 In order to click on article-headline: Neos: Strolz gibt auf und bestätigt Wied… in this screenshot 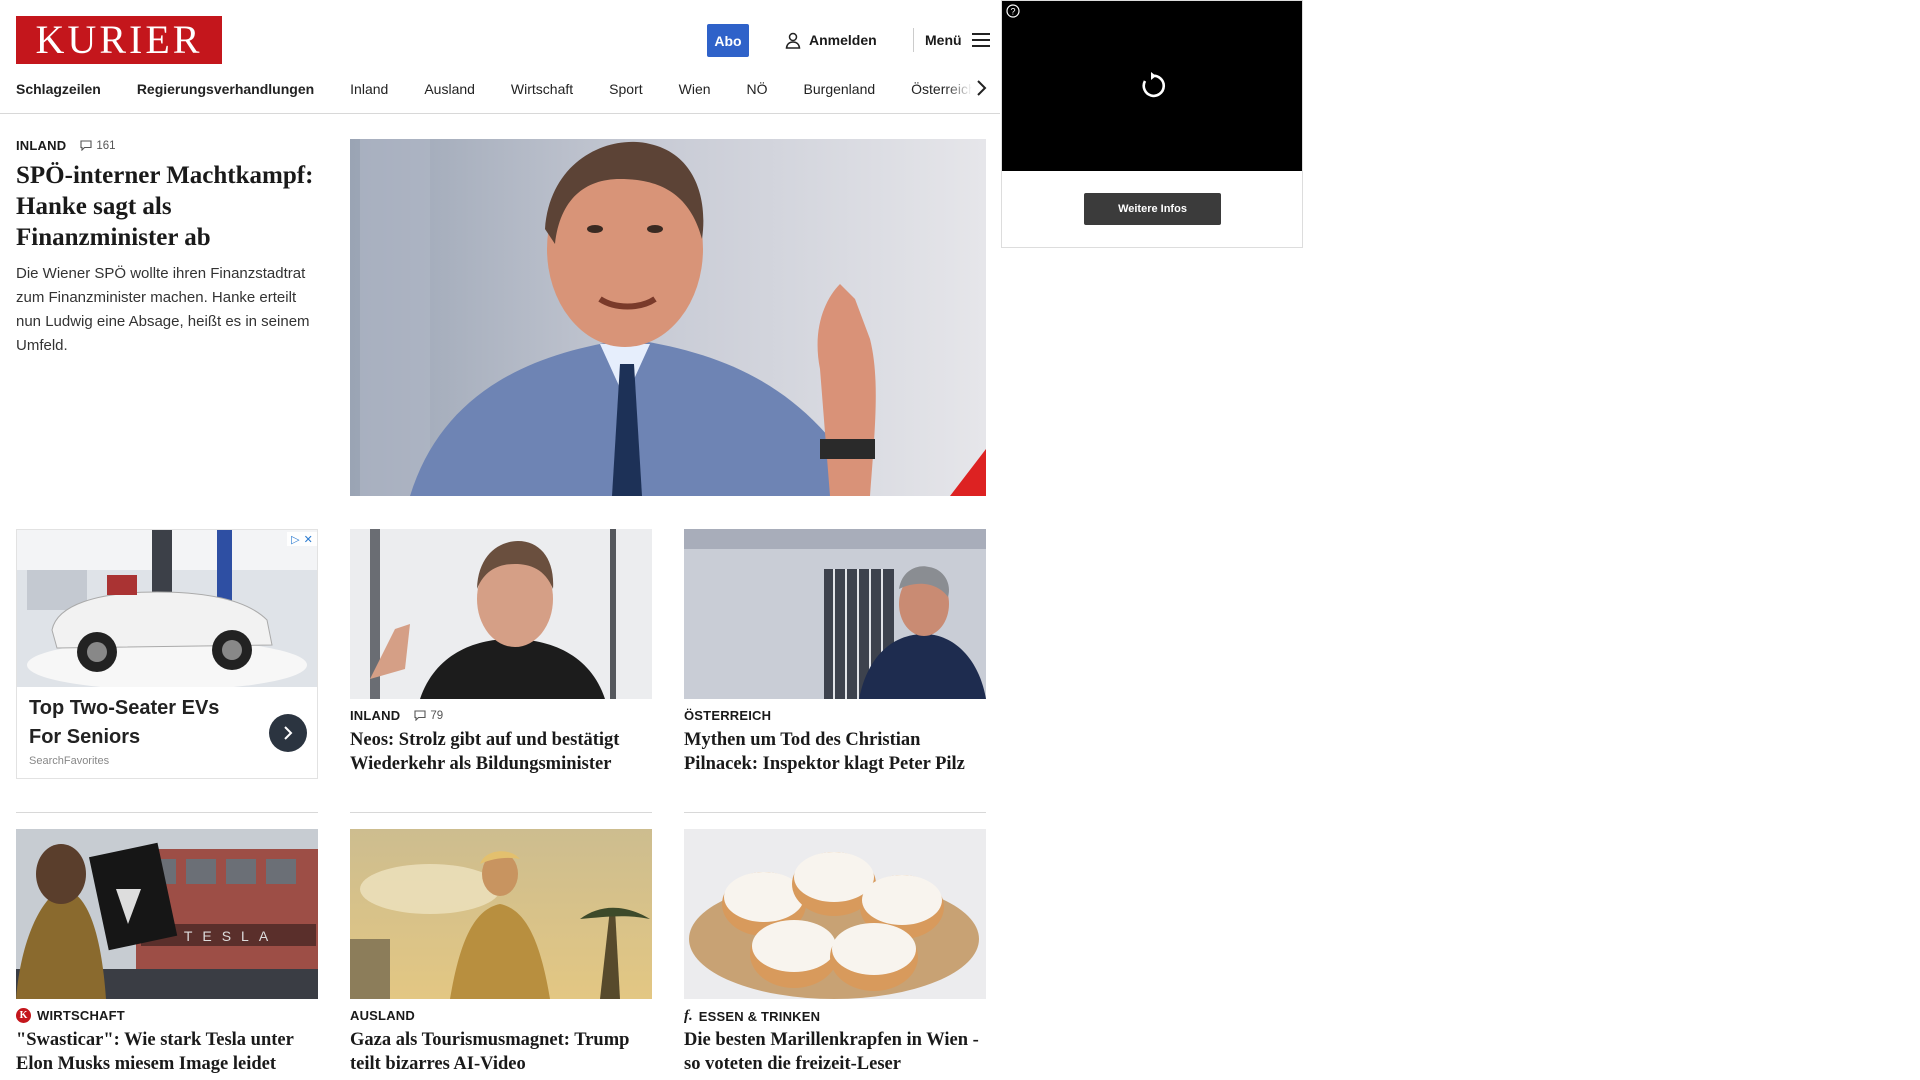, I will do `click(502, 752)`.